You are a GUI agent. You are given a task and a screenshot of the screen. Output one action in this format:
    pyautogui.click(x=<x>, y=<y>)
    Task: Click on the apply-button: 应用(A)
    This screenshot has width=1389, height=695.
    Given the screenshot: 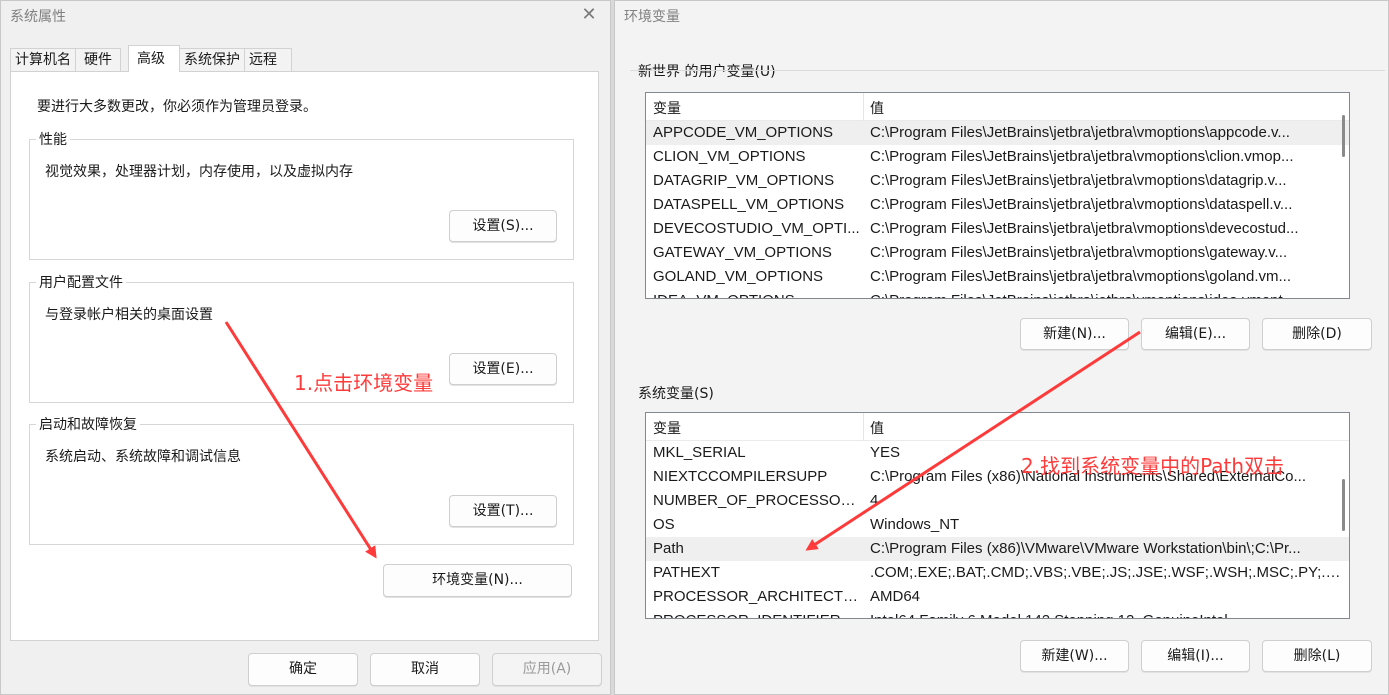 What is the action you would take?
    pyautogui.click(x=547, y=669)
    